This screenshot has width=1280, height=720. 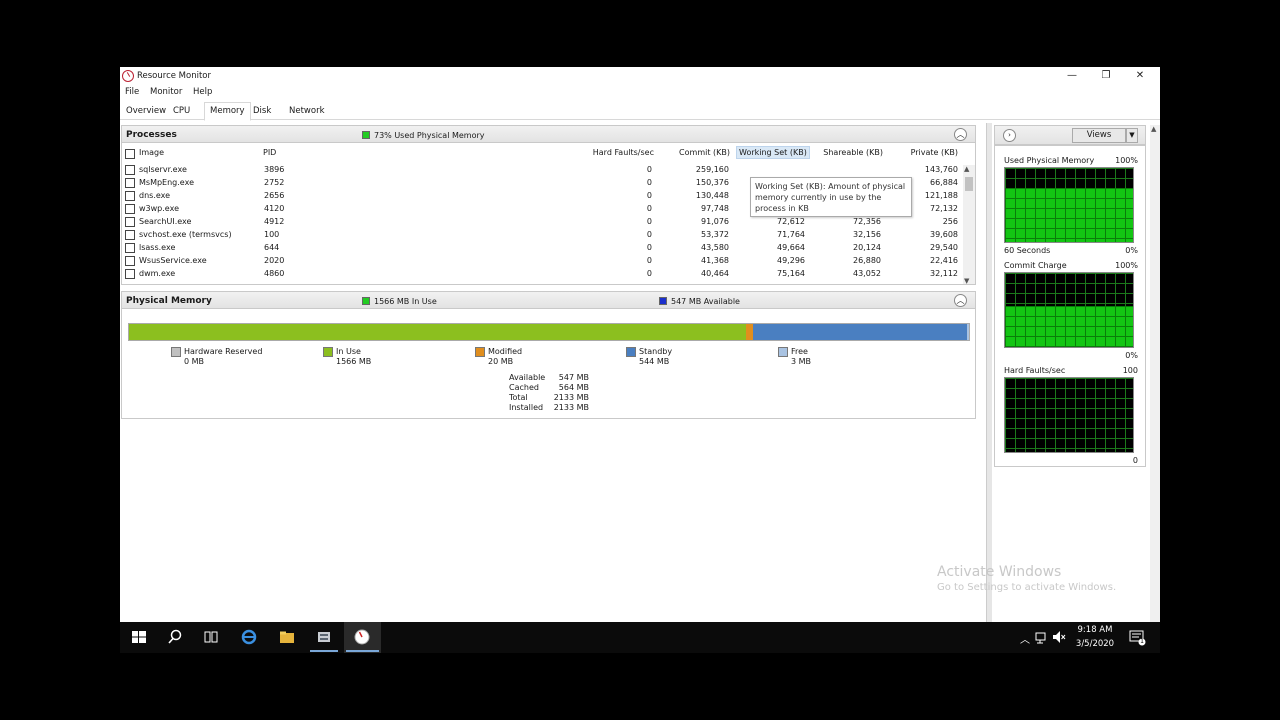 I want to click on show-hidden-icons-chevron-icon: ︿, so click(x=1025, y=638).